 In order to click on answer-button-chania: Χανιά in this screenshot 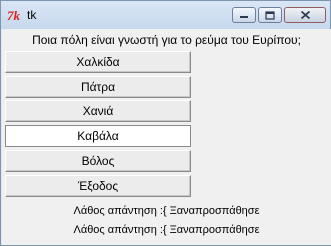, I will do `click(98, 111)`.